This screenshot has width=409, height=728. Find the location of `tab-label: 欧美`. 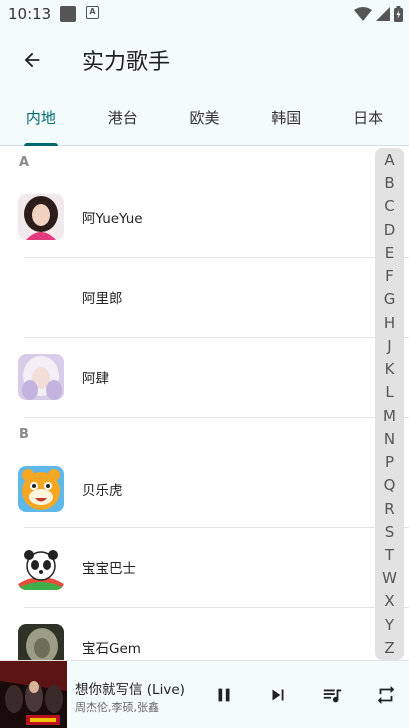

tab-label: 欧美 is located at coordinates (204, 118).